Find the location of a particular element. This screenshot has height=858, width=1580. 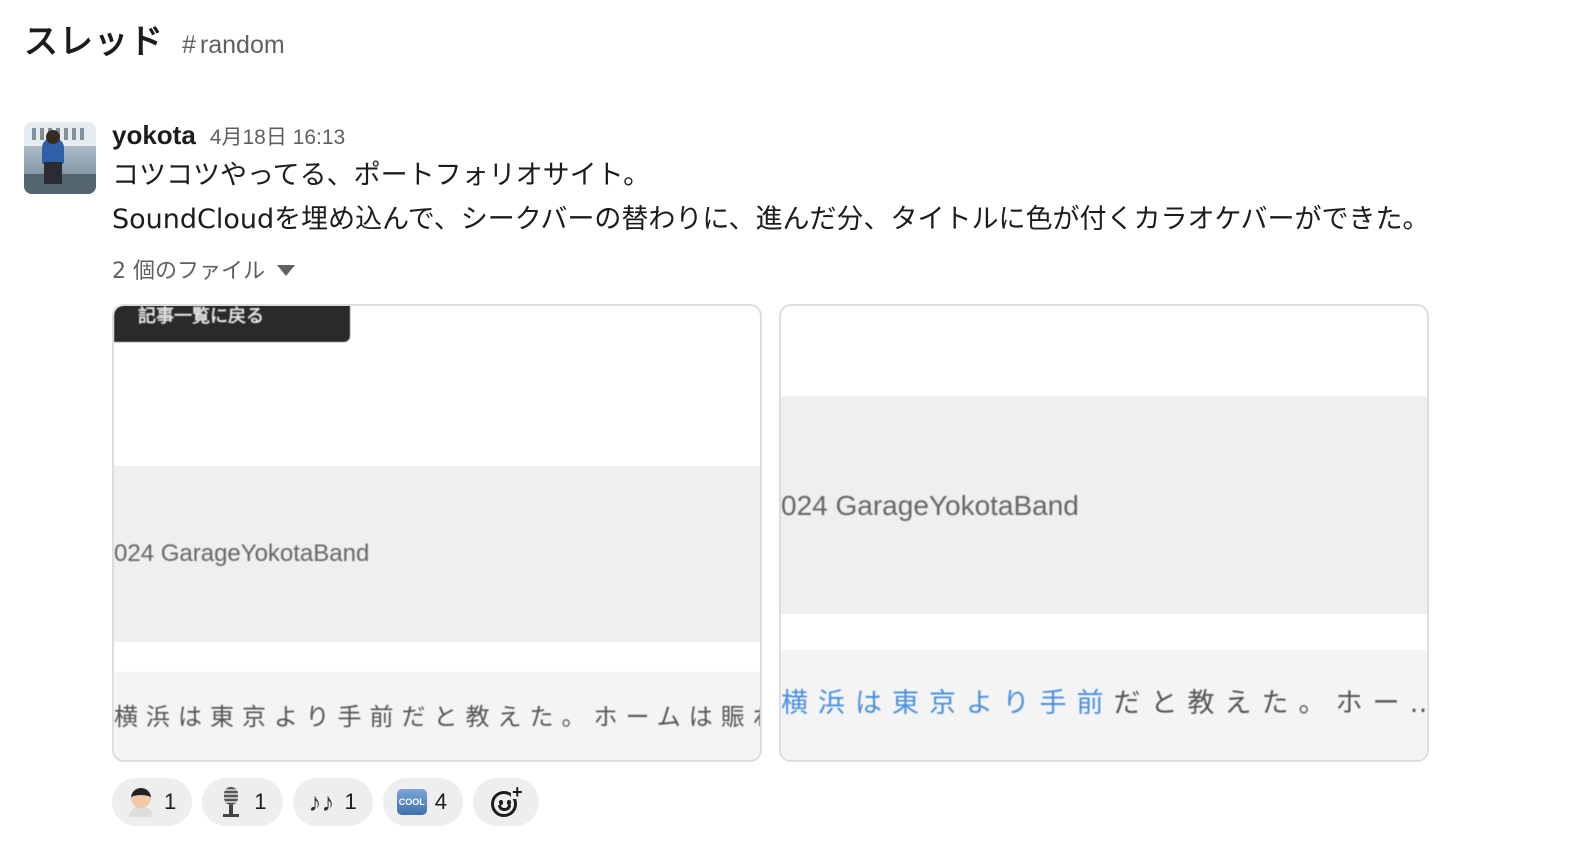

files-toggle: 2 個のファイル is located at coordinates (837, 269).